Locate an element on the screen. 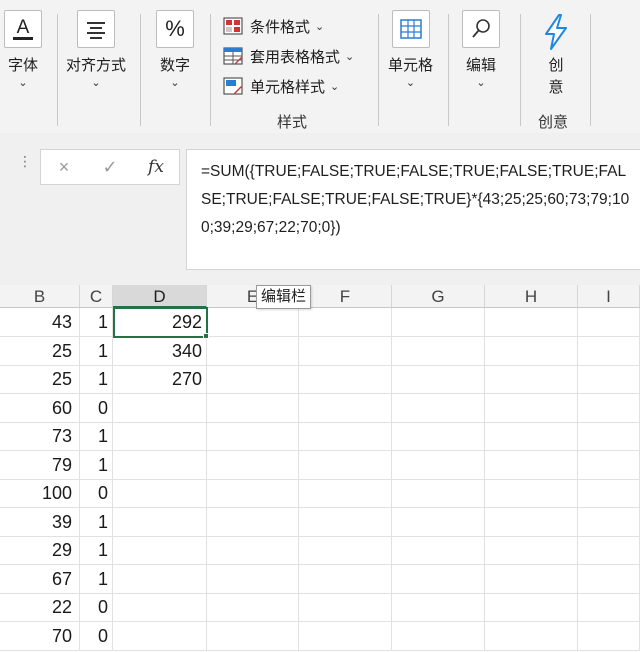  format-as-table-button: 套用表格格式 ⌄ is located at coordinates (288, 56).